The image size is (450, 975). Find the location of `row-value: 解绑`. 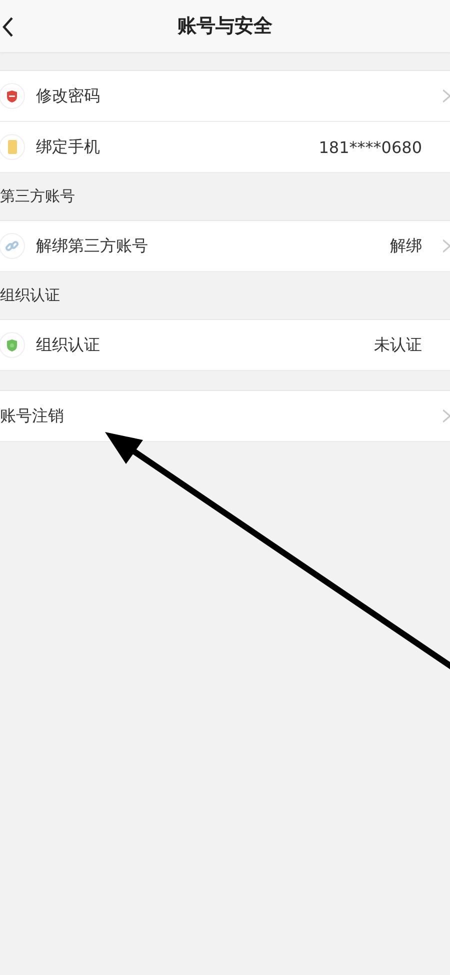

row-value: 解绑 is located at coordinates (406, 246).